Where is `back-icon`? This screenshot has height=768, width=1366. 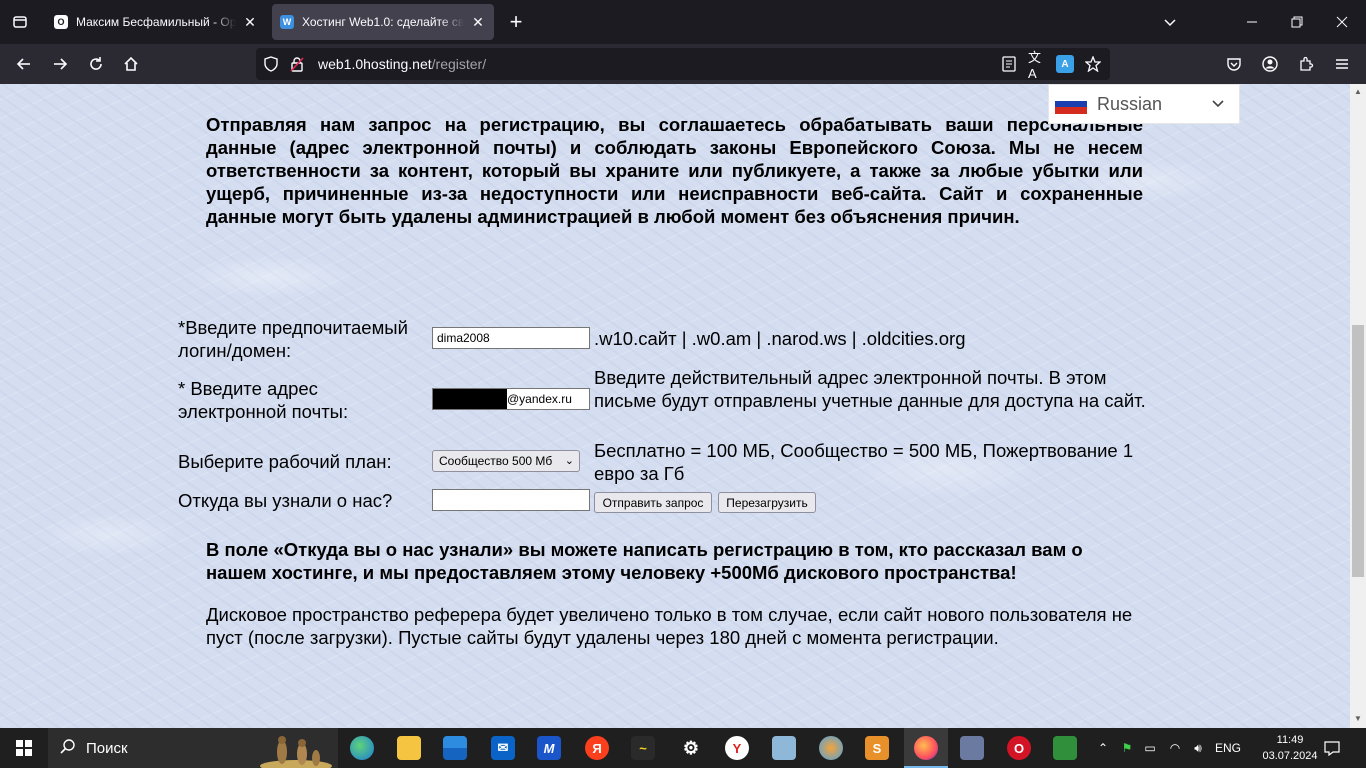
back-icon is located at coordinates (24, 64).